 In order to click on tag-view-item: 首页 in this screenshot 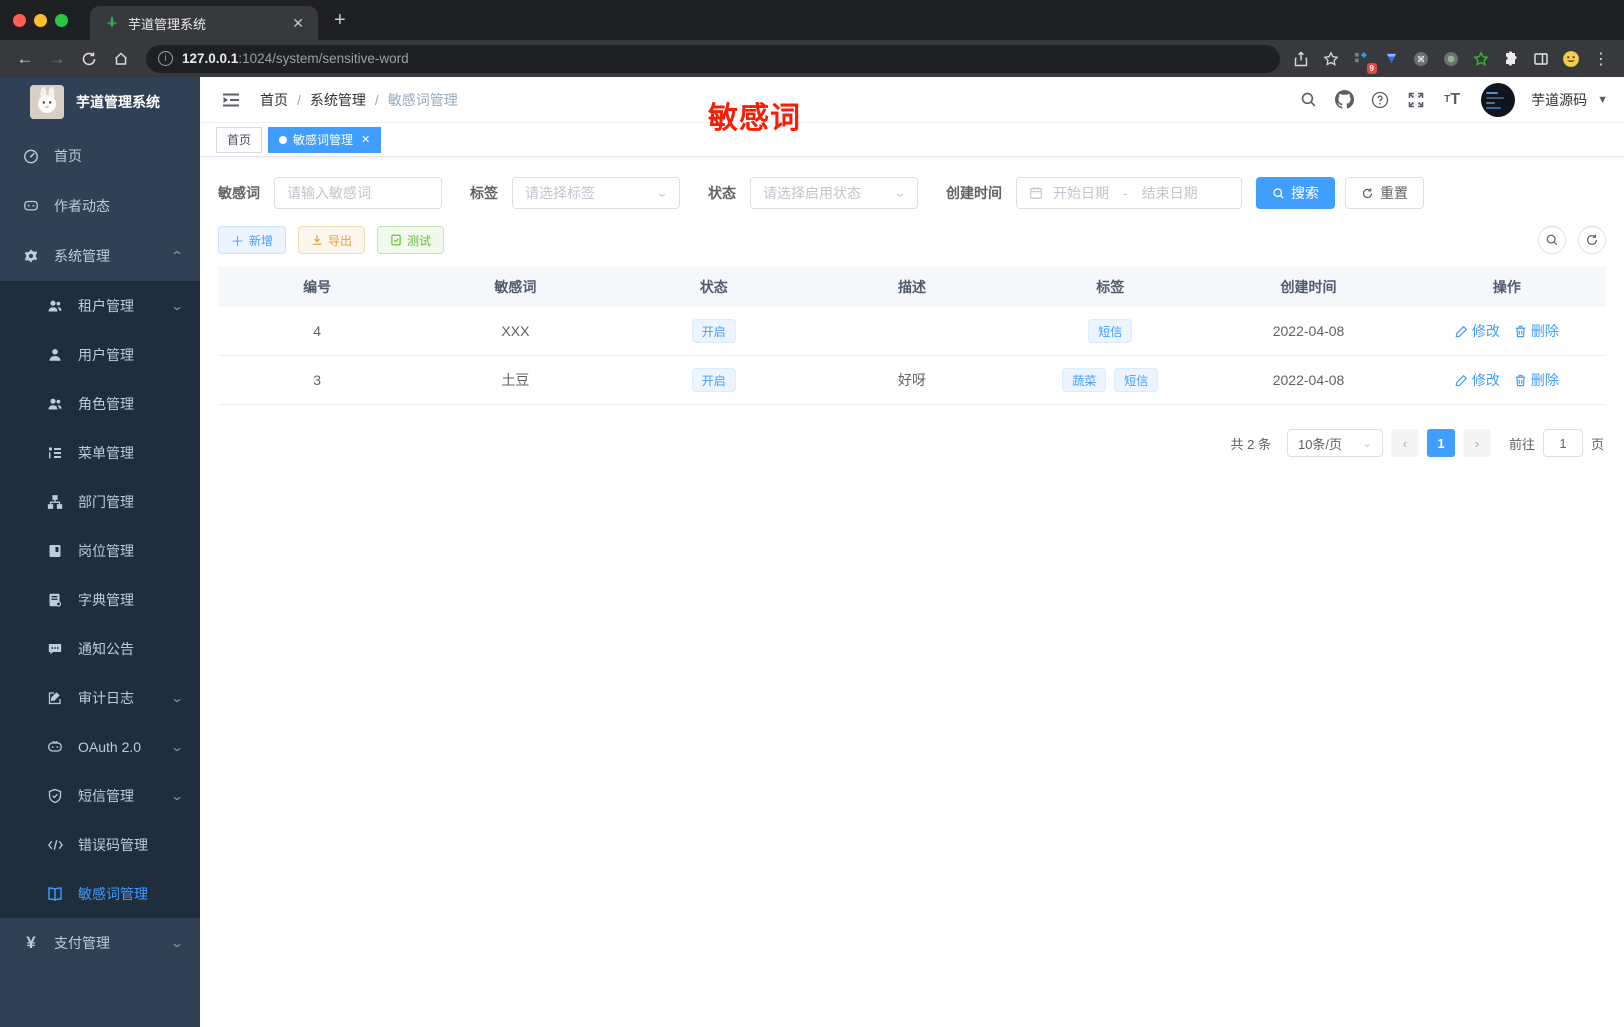, I will do `click(239, 139)`.